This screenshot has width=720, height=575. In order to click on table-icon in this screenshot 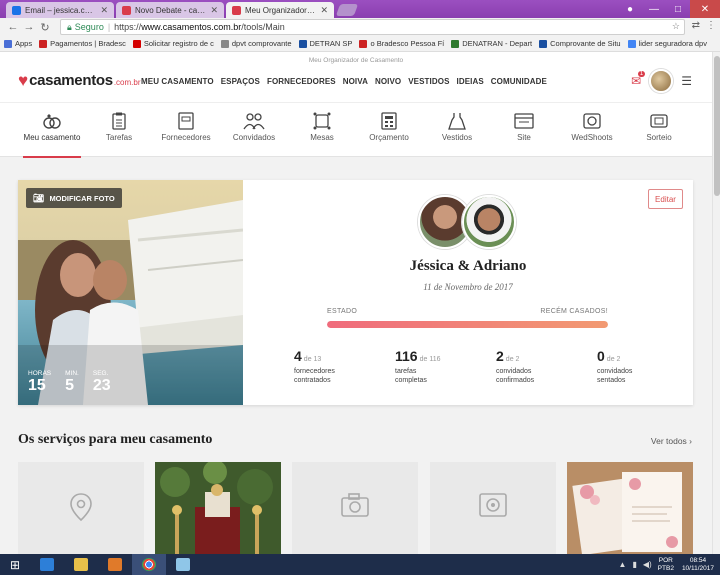, I will do `click(322, 121)`.